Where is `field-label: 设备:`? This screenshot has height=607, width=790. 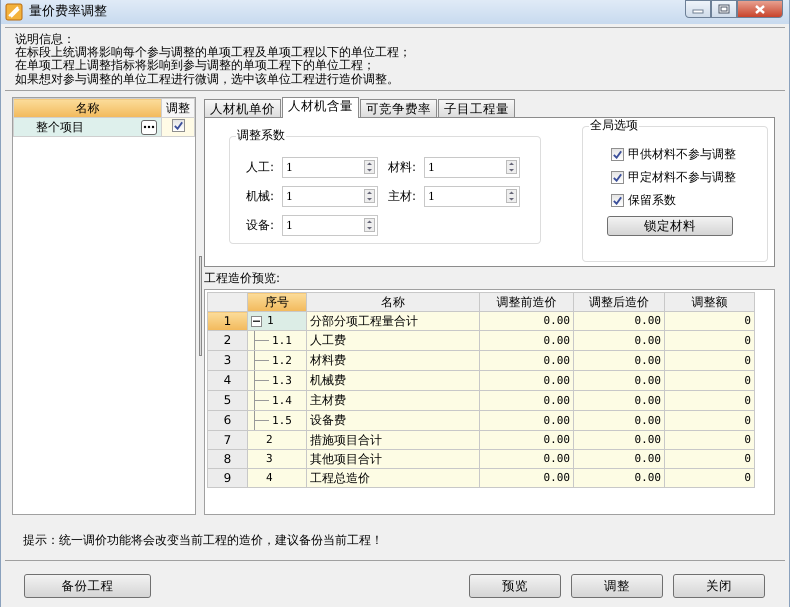 field-label: 设备: is located at coordinates (259, 225).